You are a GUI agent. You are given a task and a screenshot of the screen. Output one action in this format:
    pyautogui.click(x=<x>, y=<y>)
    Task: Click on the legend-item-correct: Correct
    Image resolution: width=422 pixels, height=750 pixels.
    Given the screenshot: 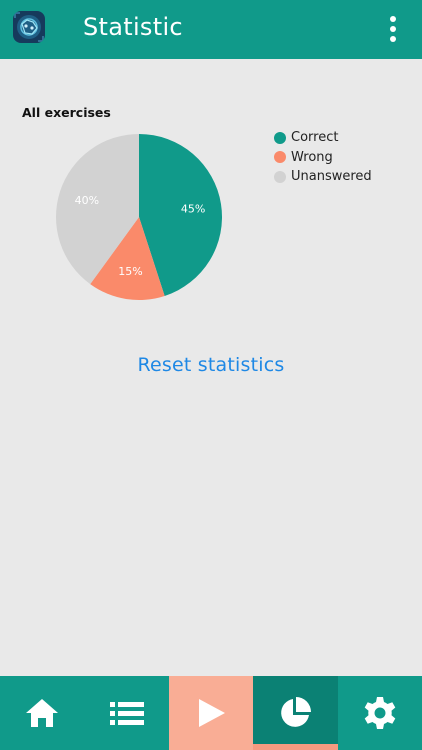 What is the action you would take?
    pyautogui.click(x=323, y=138)
    